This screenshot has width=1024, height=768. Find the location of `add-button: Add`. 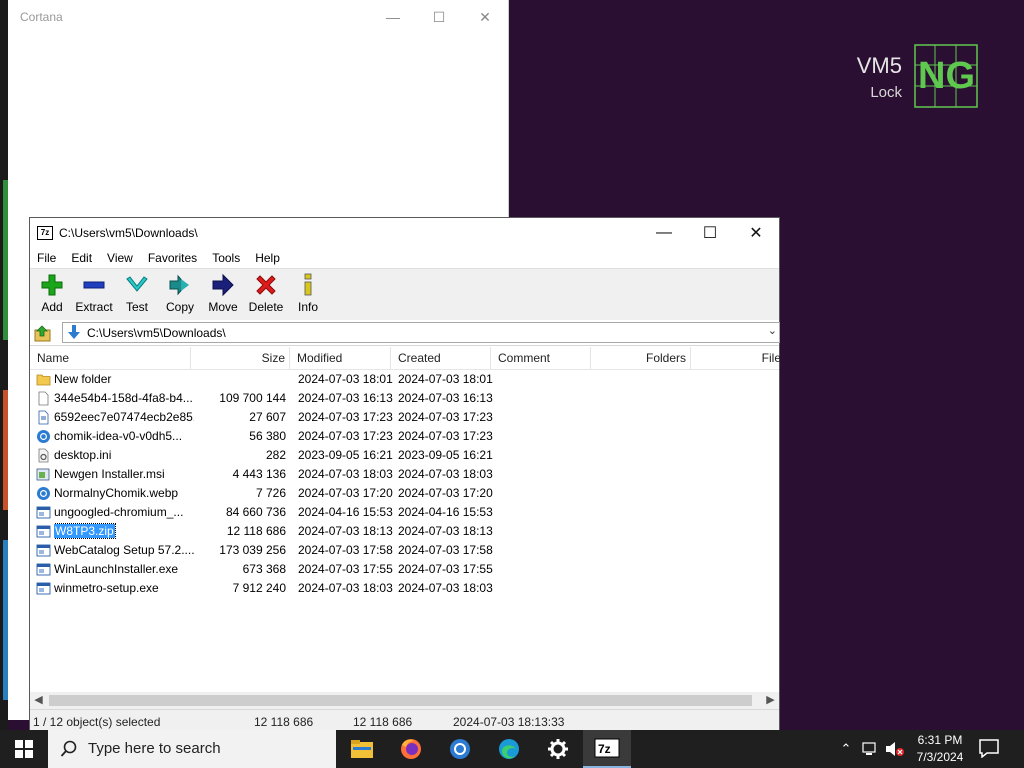

add-button: Add is located at coordinates (52, 296).